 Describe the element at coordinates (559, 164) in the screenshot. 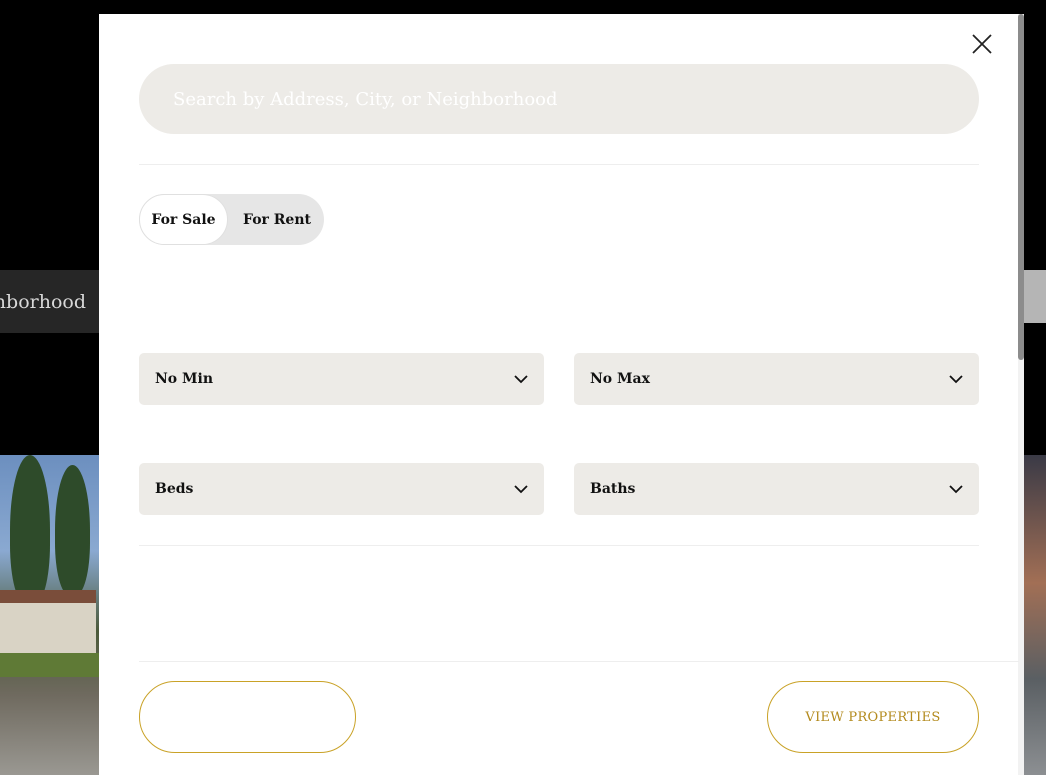

I see `divider-top` at that location.